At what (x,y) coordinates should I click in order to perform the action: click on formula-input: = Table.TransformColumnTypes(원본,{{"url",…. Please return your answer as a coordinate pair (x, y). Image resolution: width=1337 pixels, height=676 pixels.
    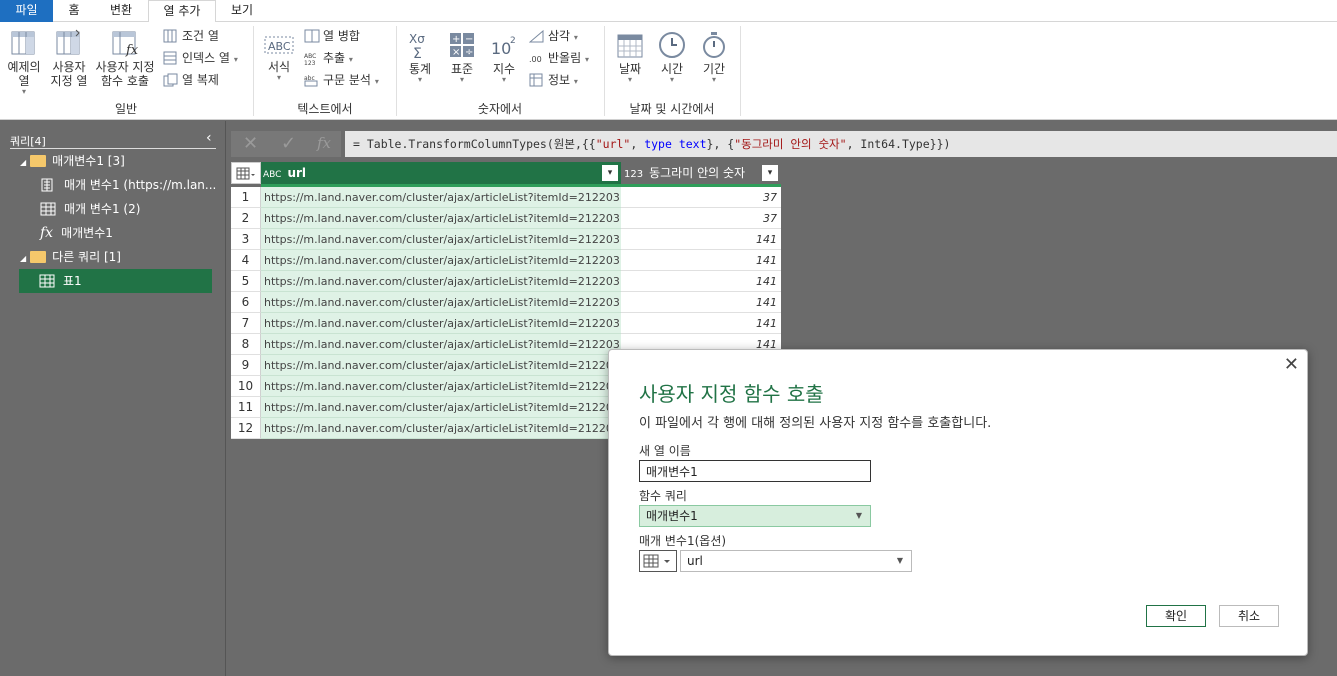
    Looking at the image, I should click on (841, 144).